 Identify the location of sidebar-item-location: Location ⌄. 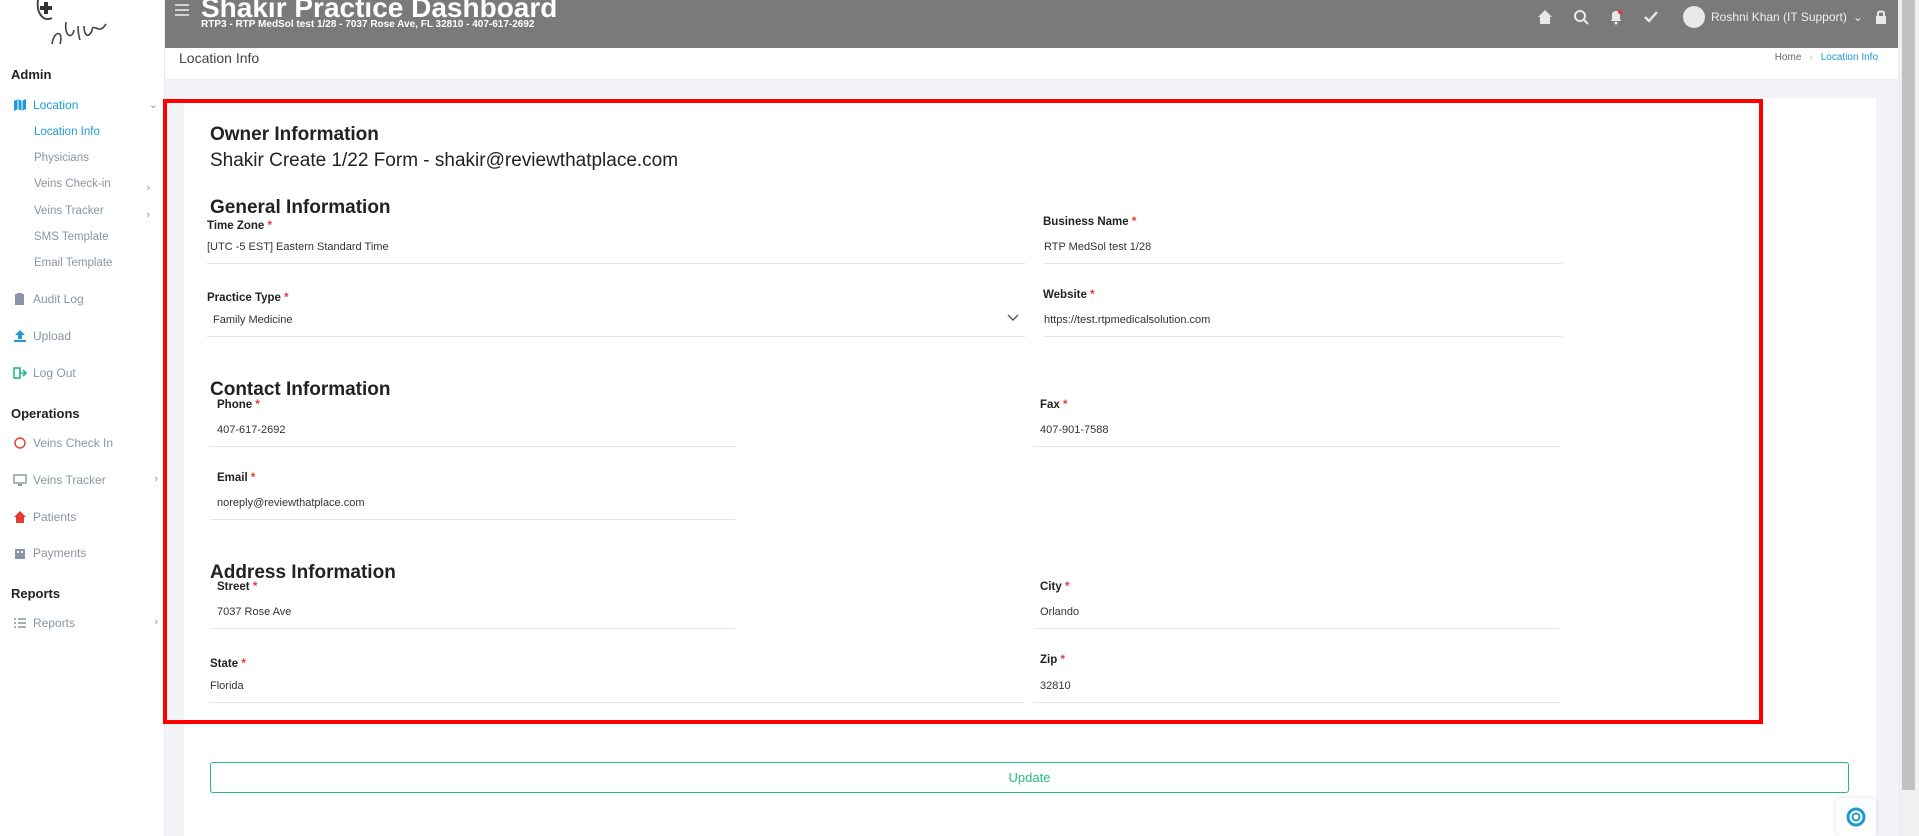
(85, 105).